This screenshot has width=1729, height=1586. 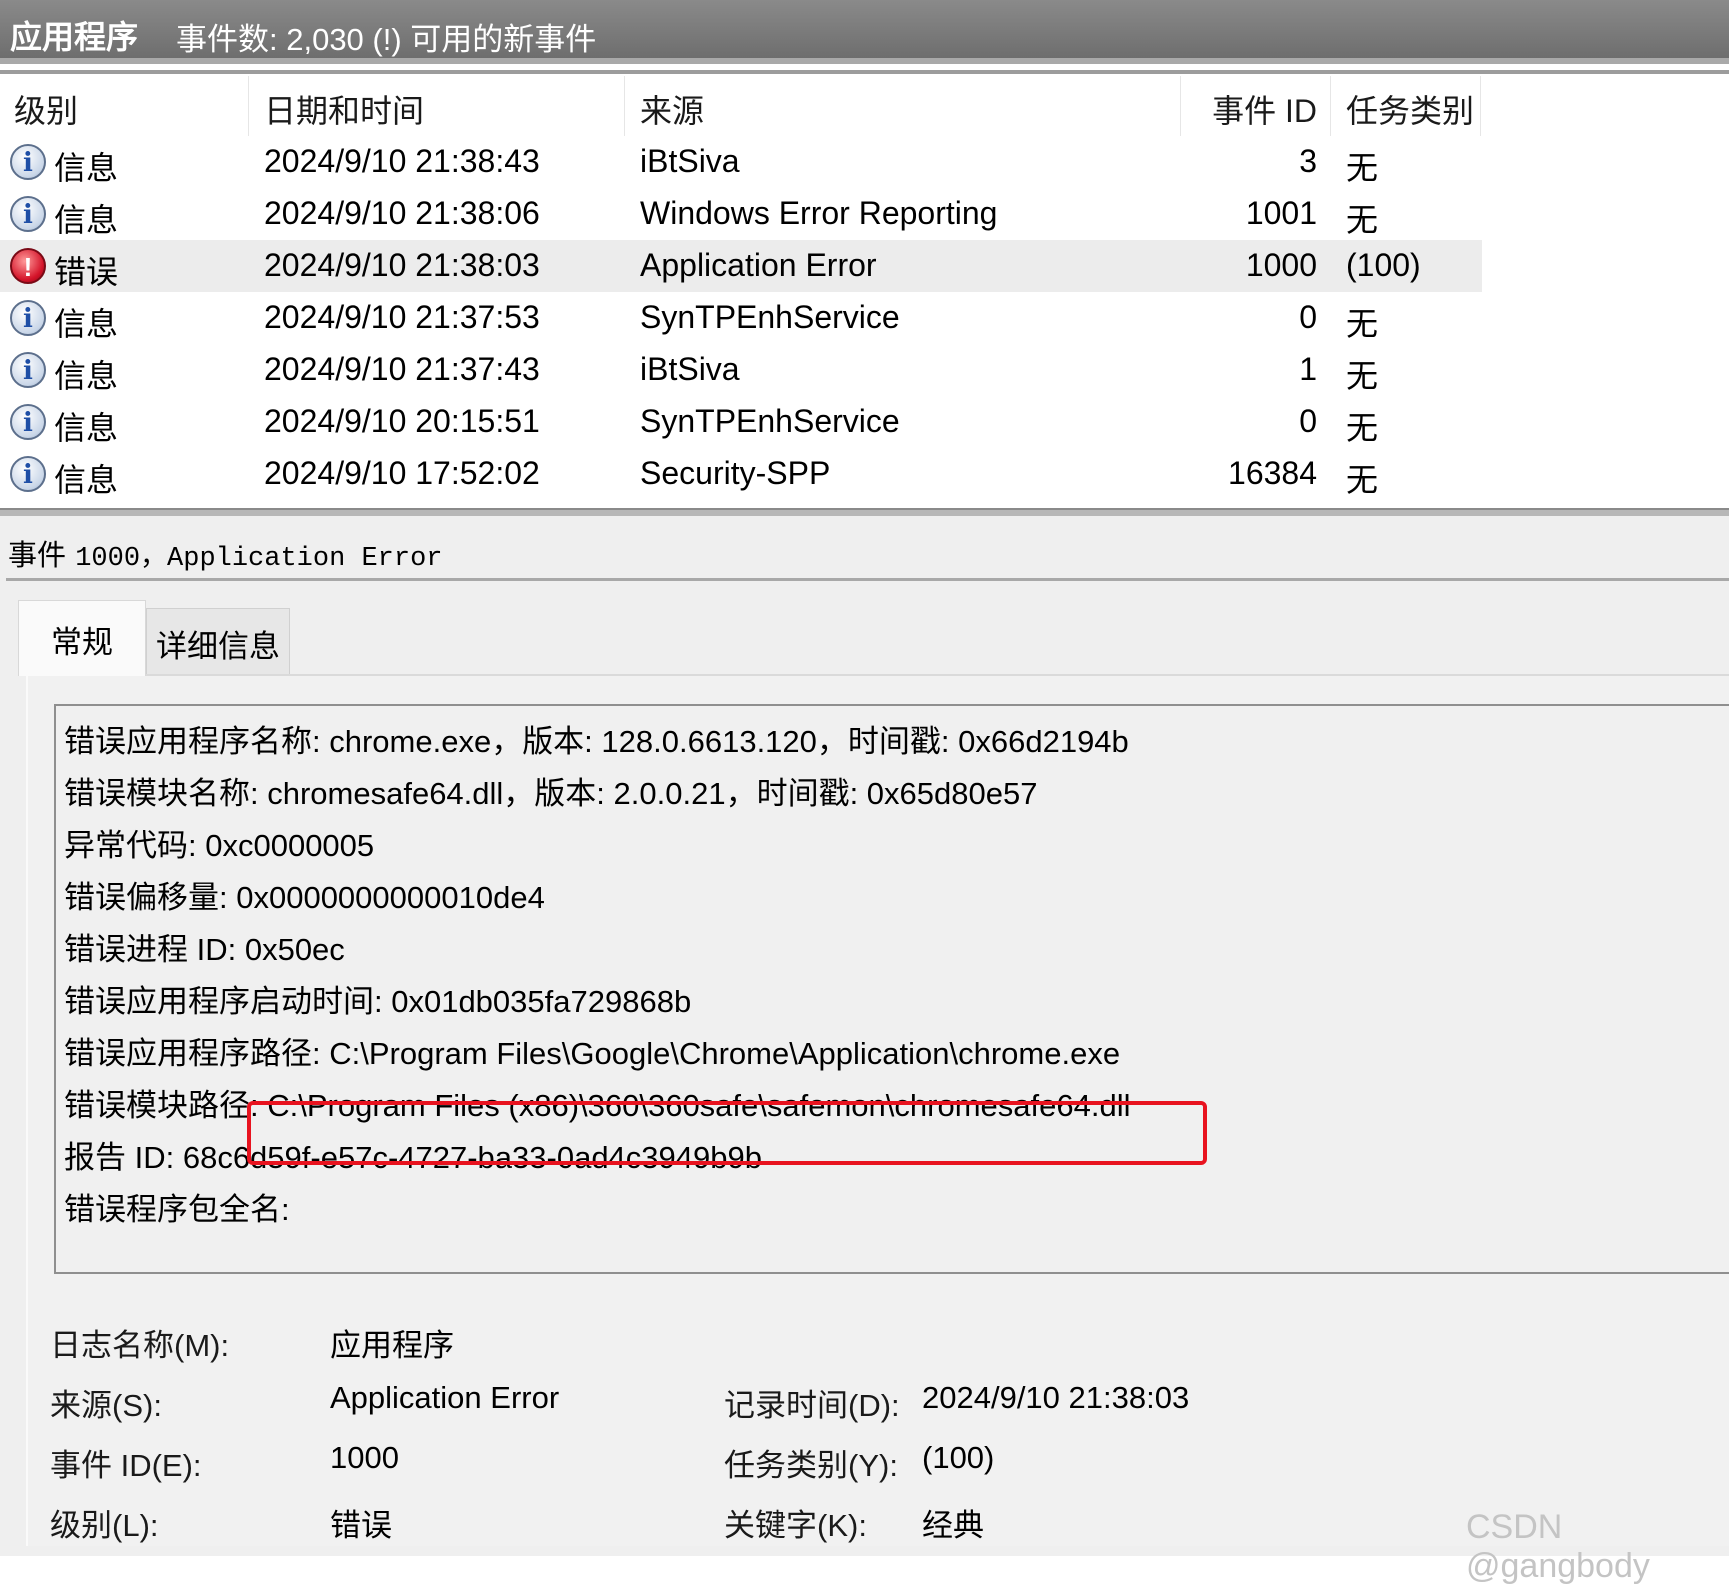 I want to click on description-line: 错误偏移量: 0x0000000000010de4, so click(x=304, y=897).